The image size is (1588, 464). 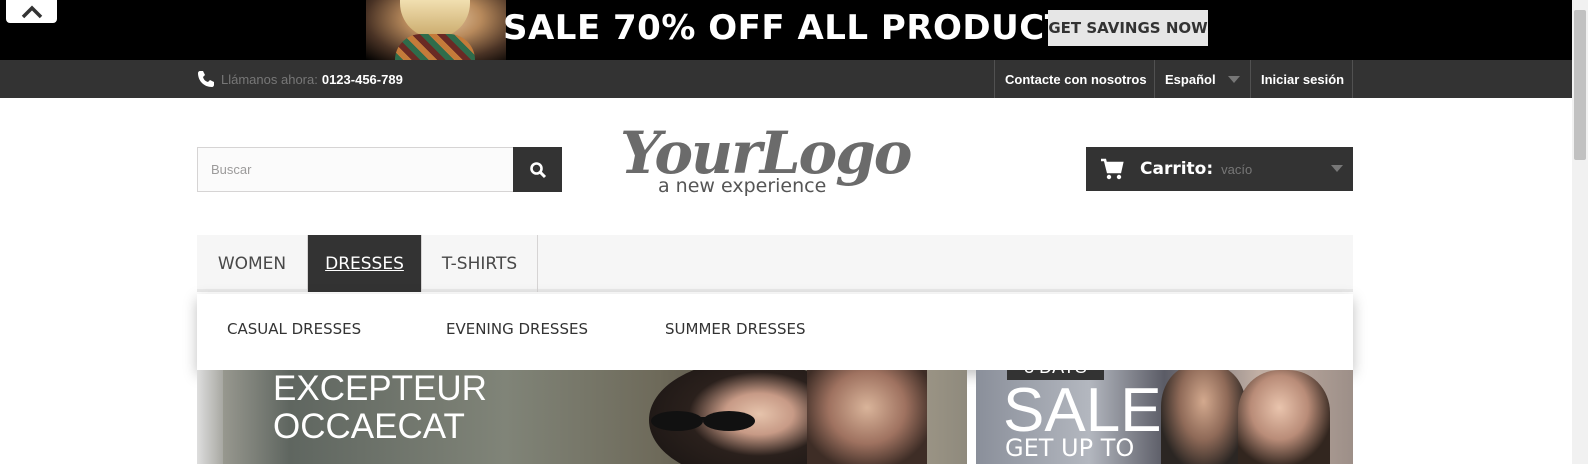 I want to click on collapse-banner-button, so click(x=31, y=11).